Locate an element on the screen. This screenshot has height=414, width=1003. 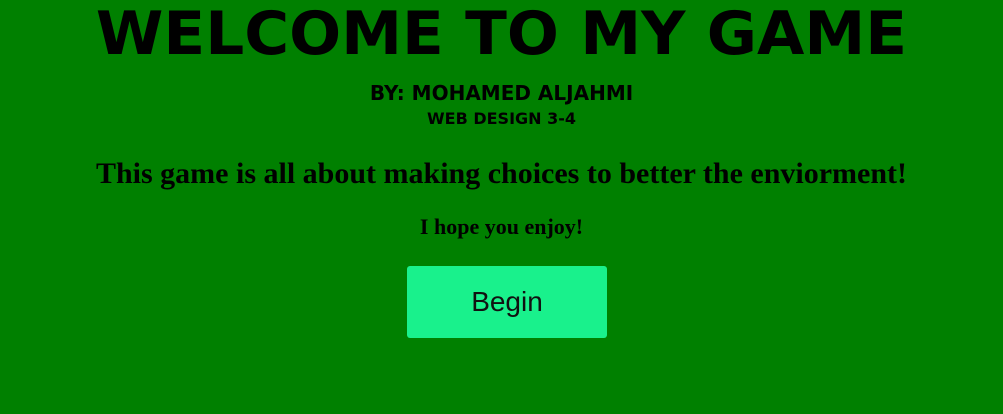
intro-enjoy: I hope you enjoy! is located at coordinates (501, 226).